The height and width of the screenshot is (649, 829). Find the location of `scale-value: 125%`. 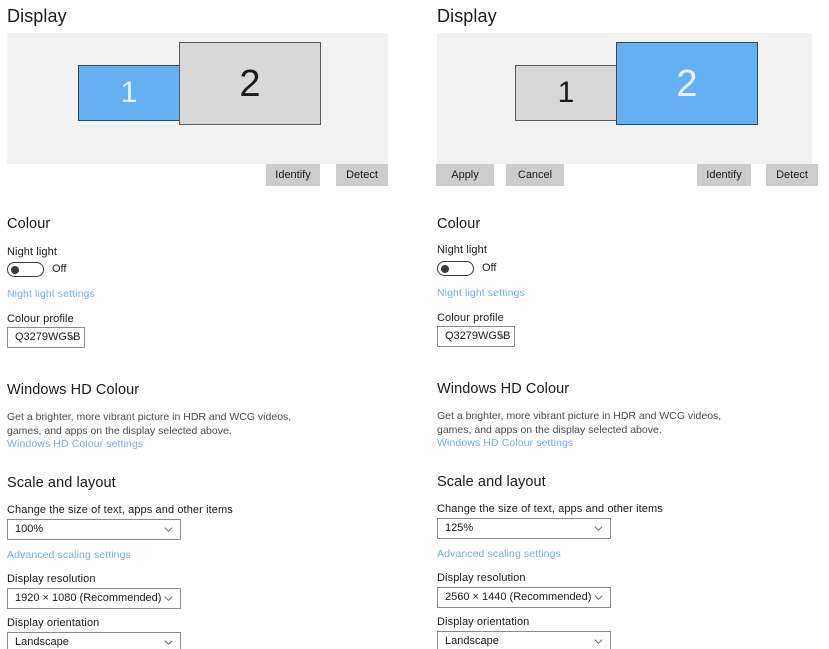

scale-value: 125% is located at coordinates (459, 528).